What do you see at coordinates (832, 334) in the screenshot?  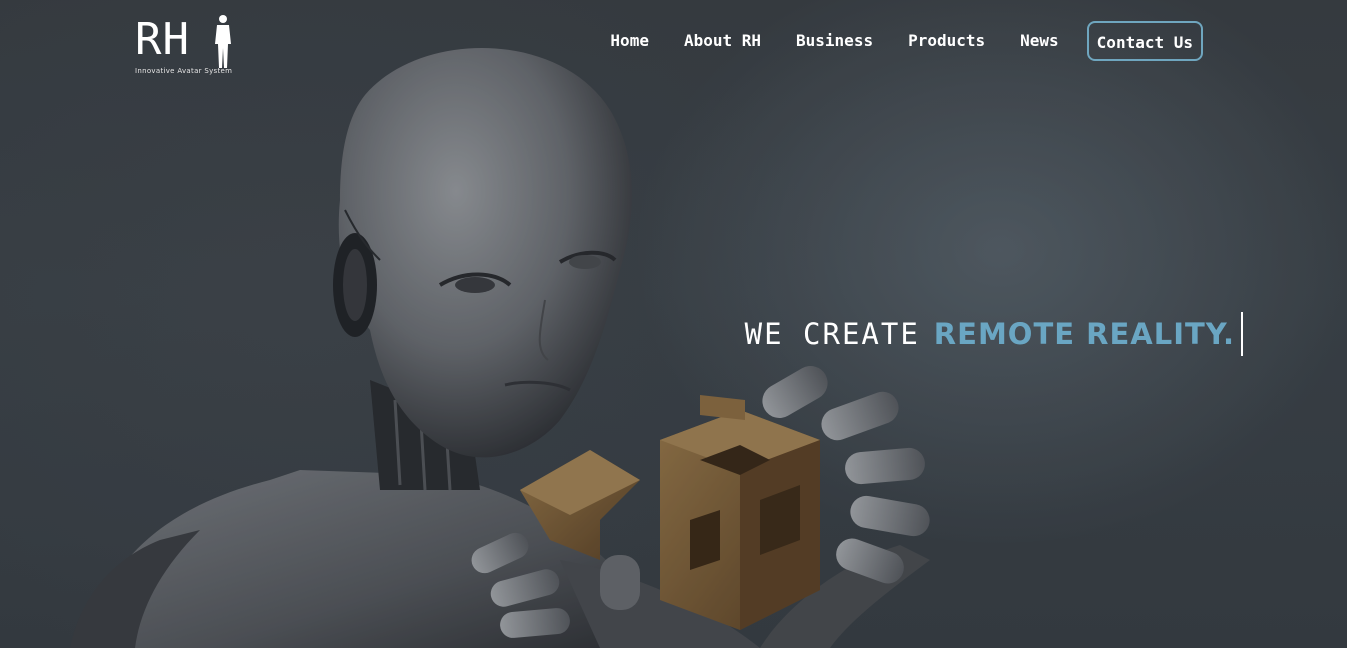 I see `headline-white-text: WE CREATE` at bounding box center [832, 334].